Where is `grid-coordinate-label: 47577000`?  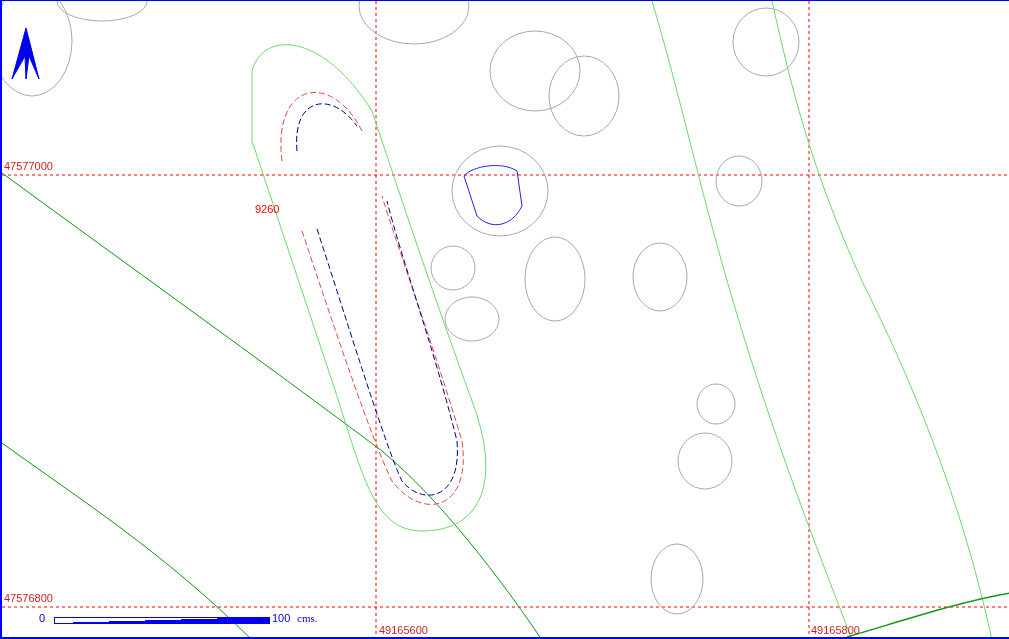
grid-coordinate-label: 47577000 is located at coordinates (28, 166).